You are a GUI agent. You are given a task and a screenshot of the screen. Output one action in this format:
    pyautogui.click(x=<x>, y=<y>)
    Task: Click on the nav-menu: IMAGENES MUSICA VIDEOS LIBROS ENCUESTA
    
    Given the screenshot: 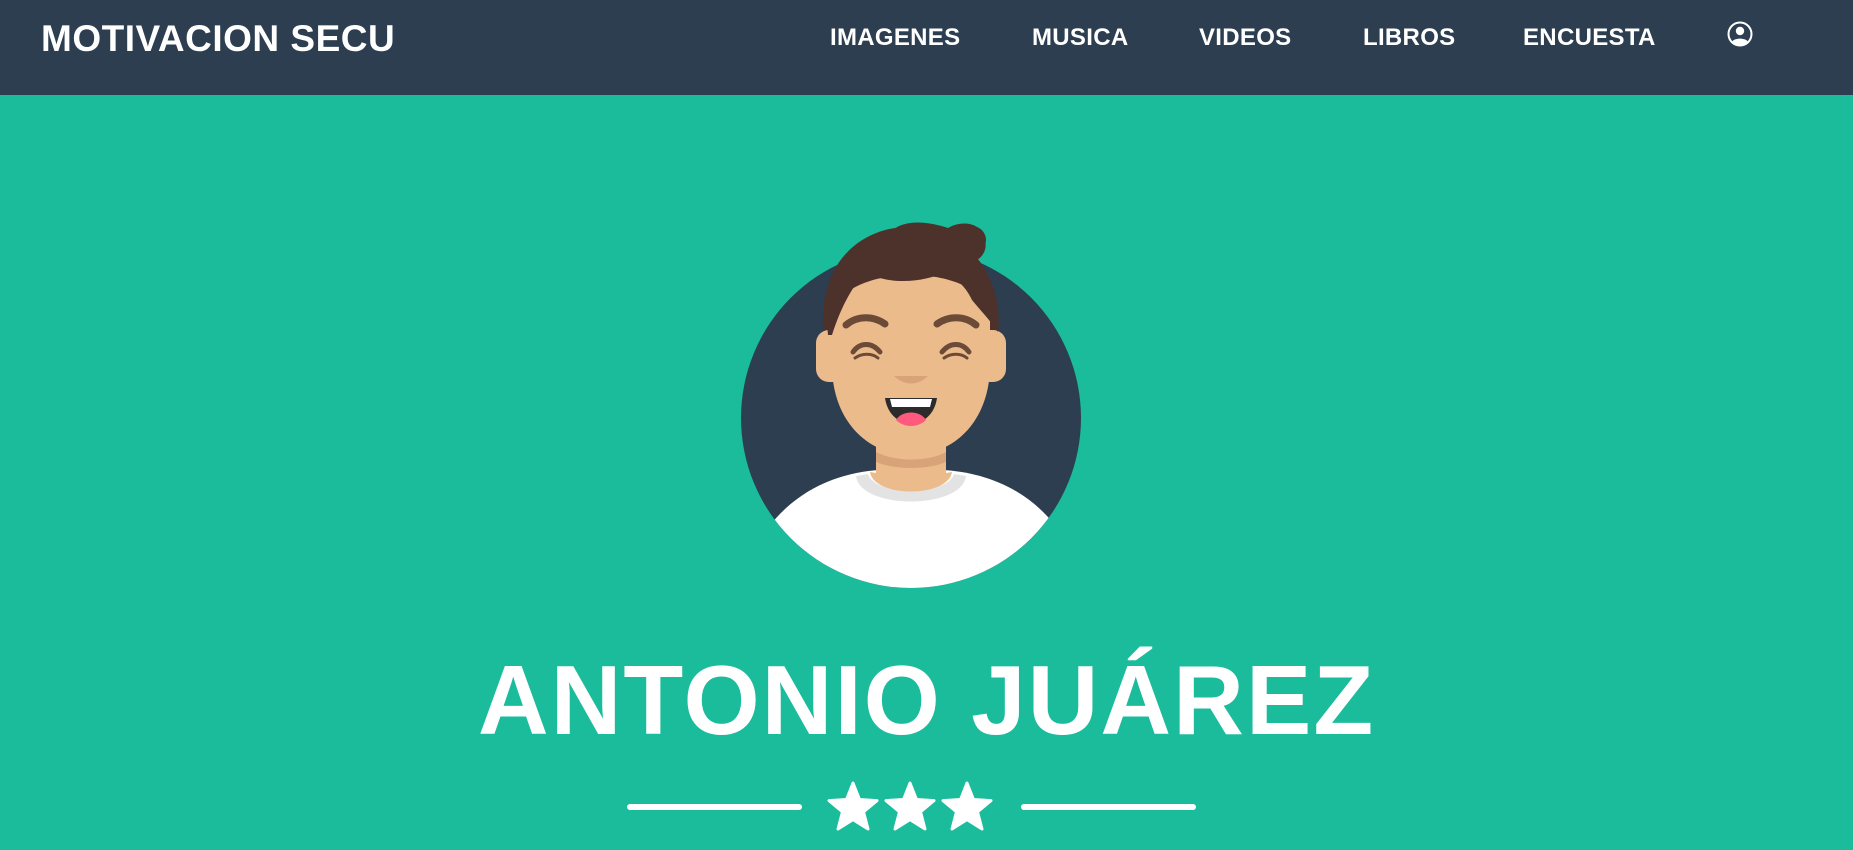 What is the action you would take?
    pyautogui.click(x=926, y=47)
    